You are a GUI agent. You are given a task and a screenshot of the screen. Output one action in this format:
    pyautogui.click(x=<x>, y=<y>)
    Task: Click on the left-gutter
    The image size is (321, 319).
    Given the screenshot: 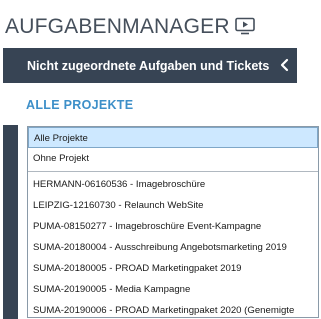 What is the action you would take?
    pyautogui.click(x=10, y=222)
    